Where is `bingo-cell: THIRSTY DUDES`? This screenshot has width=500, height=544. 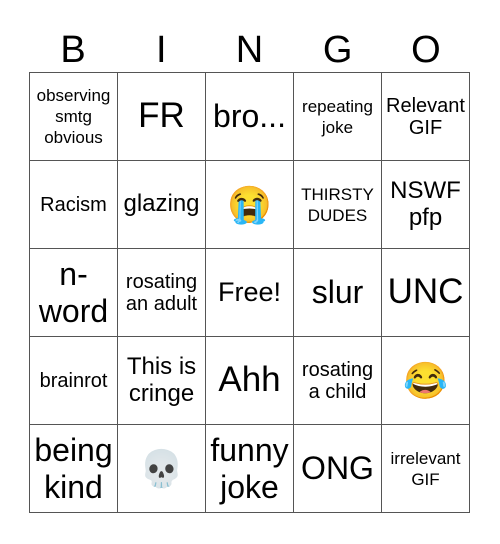 bingo-cell: THIRSTY DUDES is located at coordinates (338, 205).